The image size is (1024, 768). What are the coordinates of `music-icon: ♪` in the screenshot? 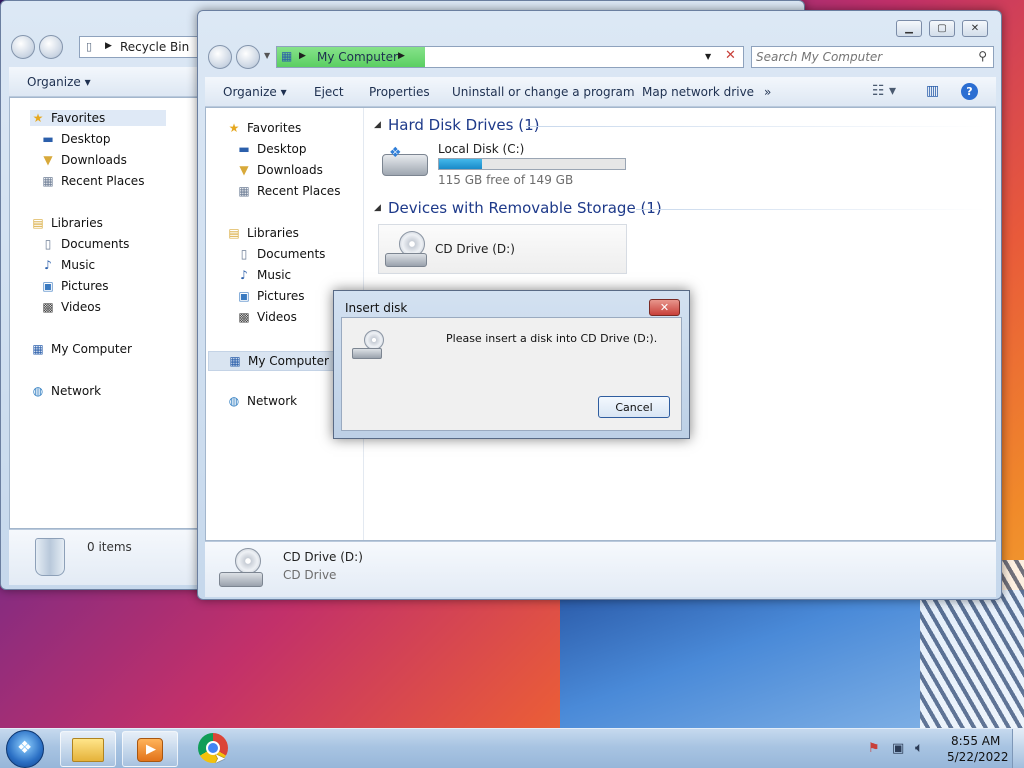 It's located at (244, 275).